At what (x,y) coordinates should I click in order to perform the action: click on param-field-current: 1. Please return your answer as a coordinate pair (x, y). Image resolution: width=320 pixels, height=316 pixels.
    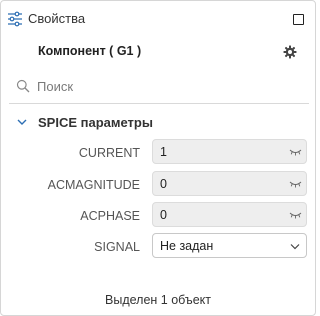
    Looking at the image, I should click on (229, 151).